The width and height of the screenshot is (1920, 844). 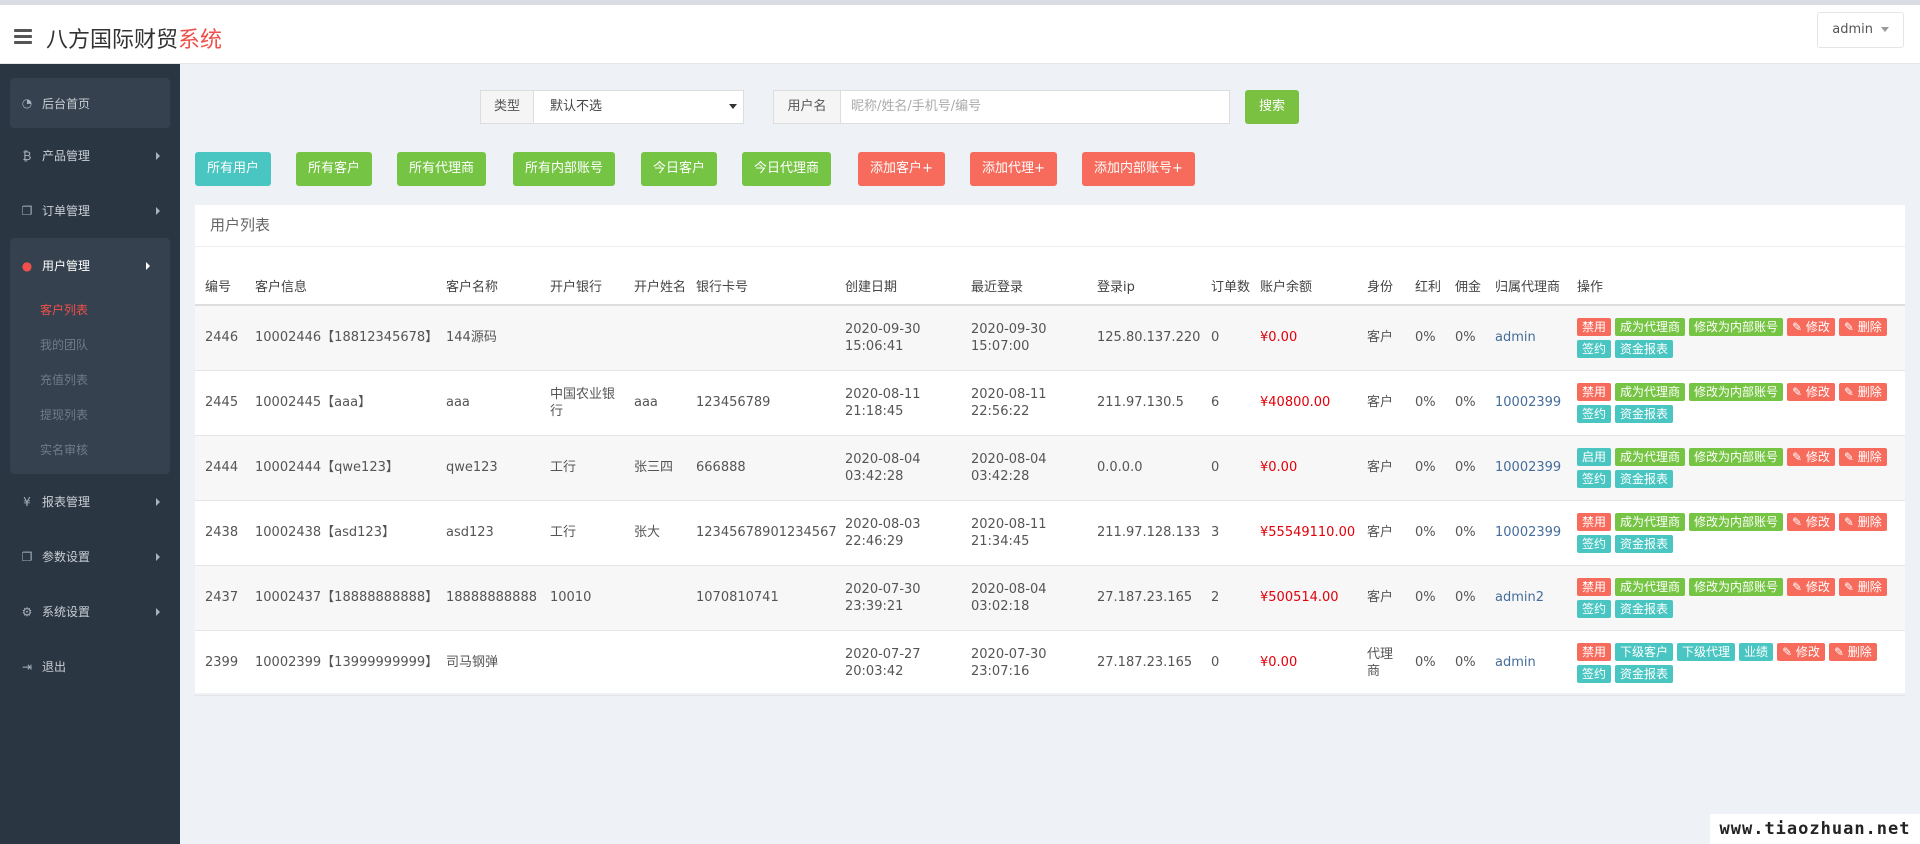 I want to click on row-actions: 禁用 成为代理商 修改为内部账号 ✎ 修改 ✎ 删除签约 资金报表, so click(x=1741, y=337).